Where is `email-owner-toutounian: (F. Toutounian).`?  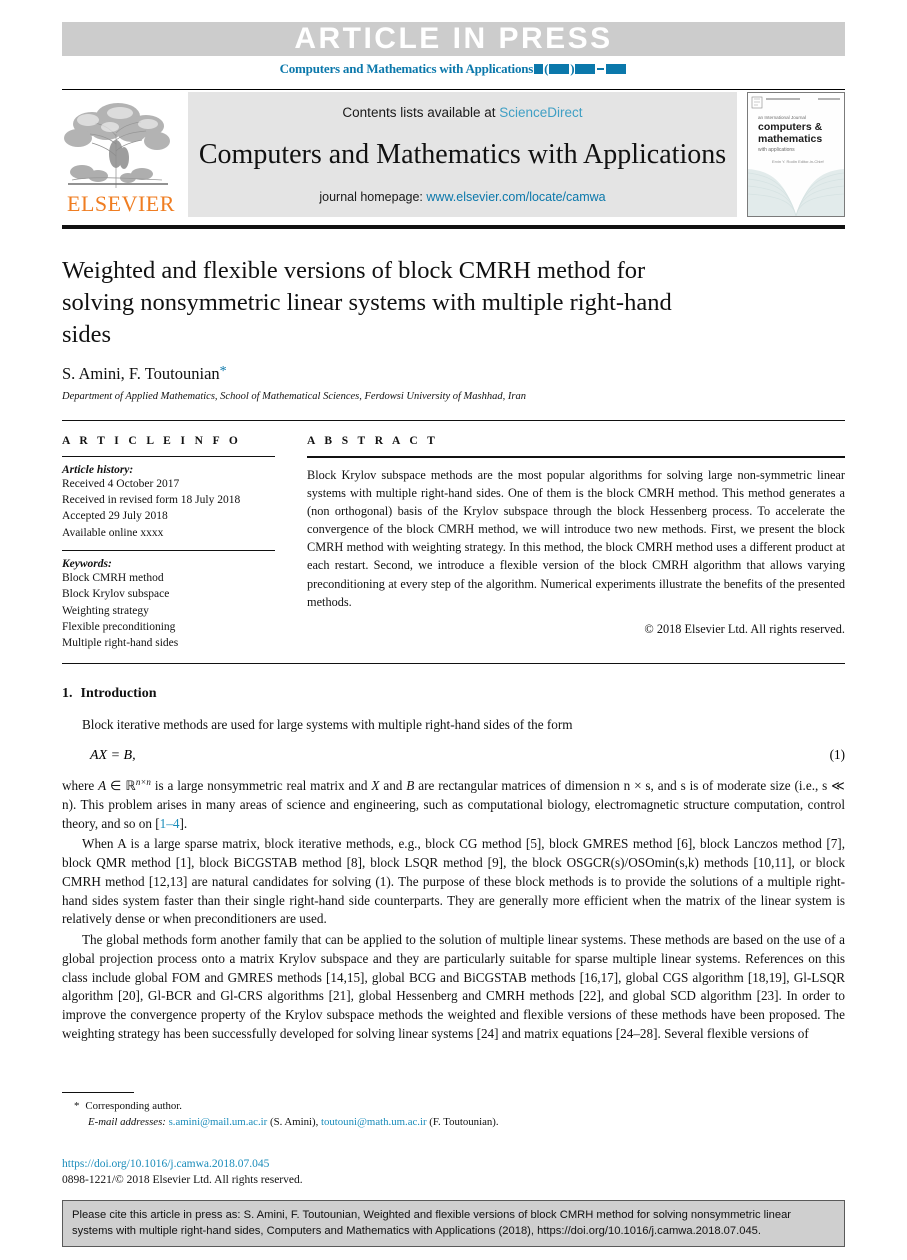 email-owner-toutounian: (F. Toutounian). is located at coordinates (464, 1122).